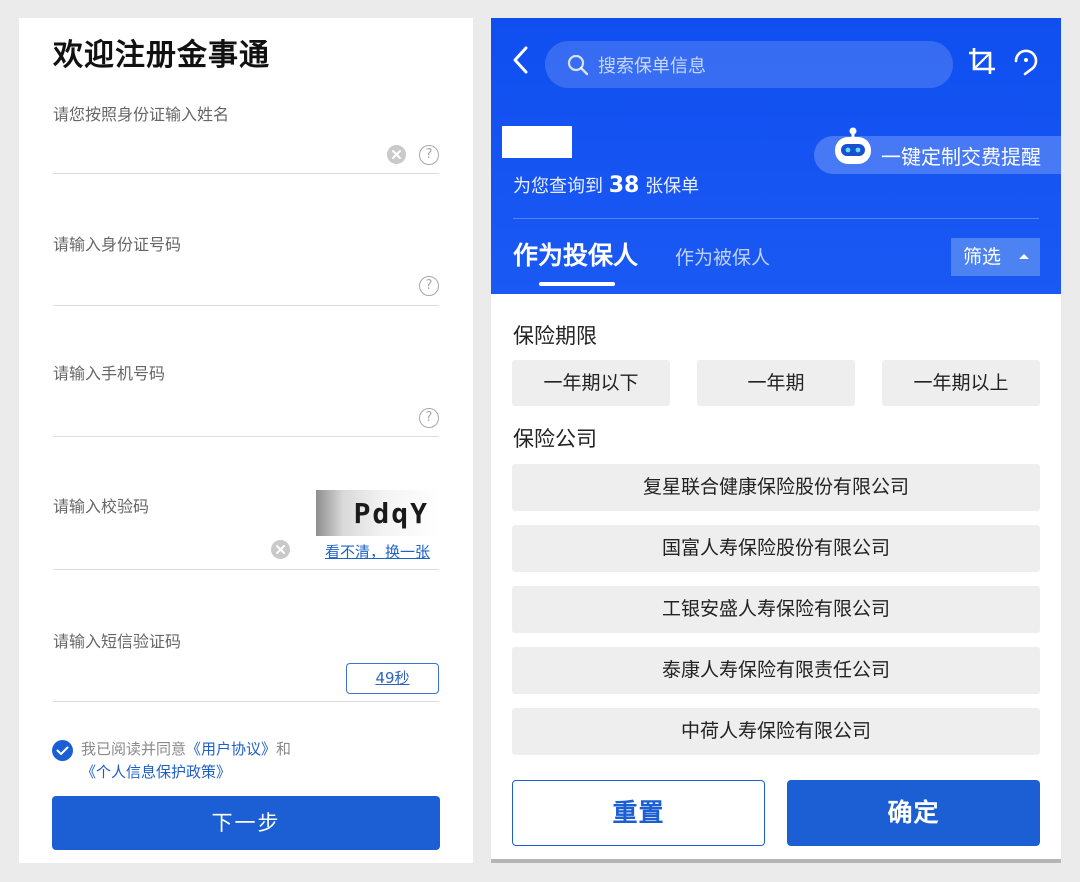  I want to click on phone-label: 请输入手机号码, so click(109, 373).